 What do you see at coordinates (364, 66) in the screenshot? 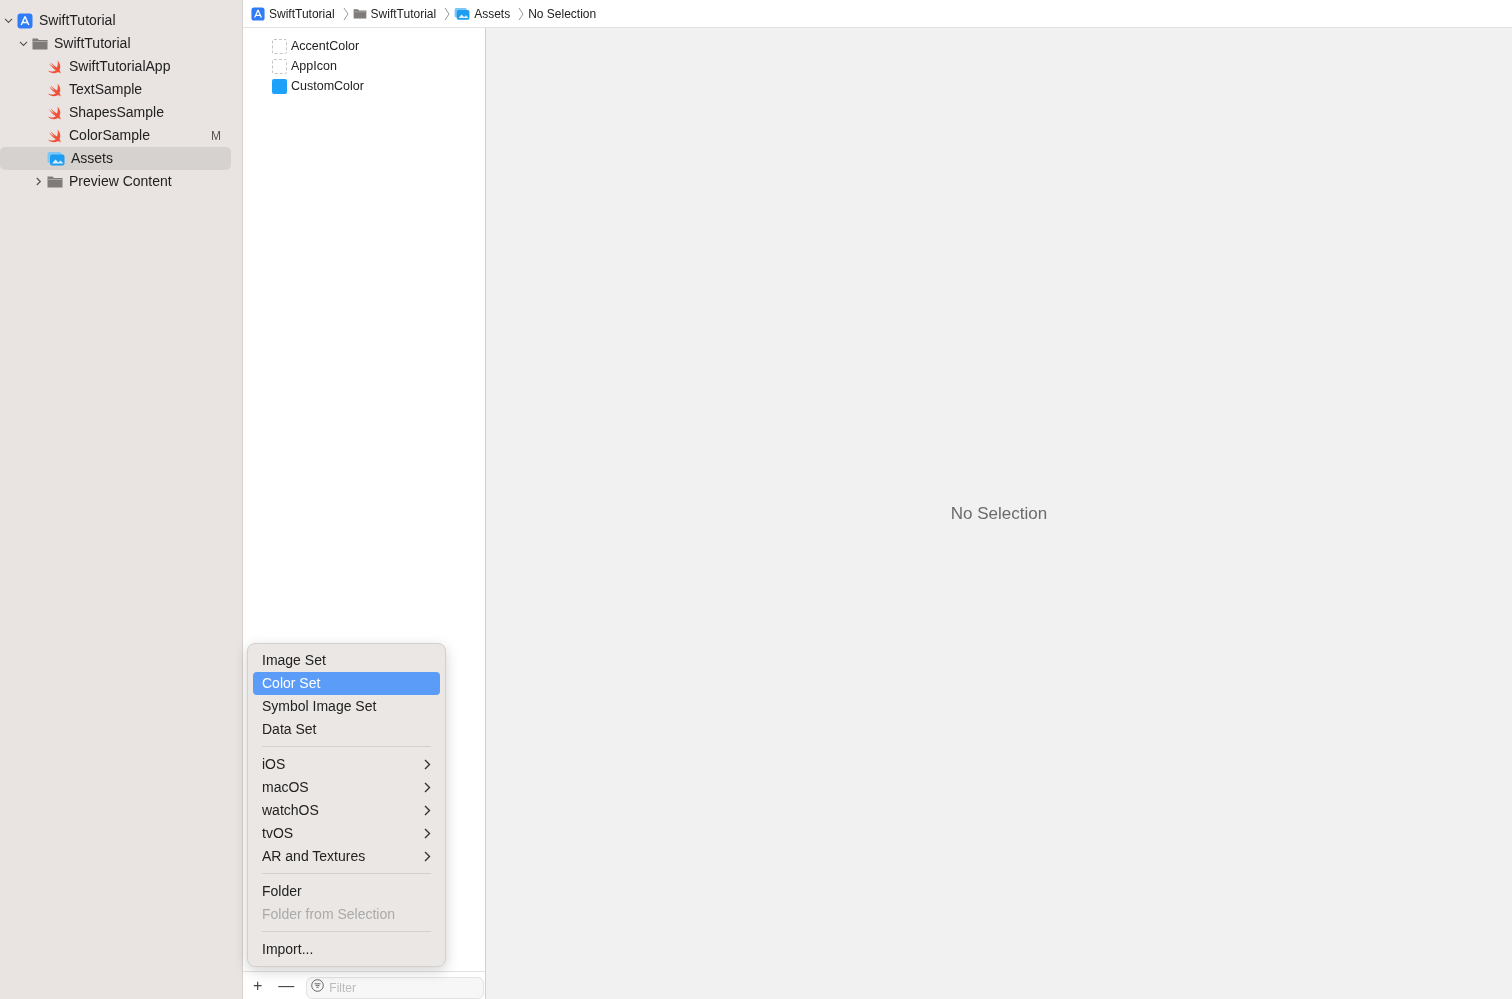
I see `asset-row: AppIcon` at bounding box center [364, 66].